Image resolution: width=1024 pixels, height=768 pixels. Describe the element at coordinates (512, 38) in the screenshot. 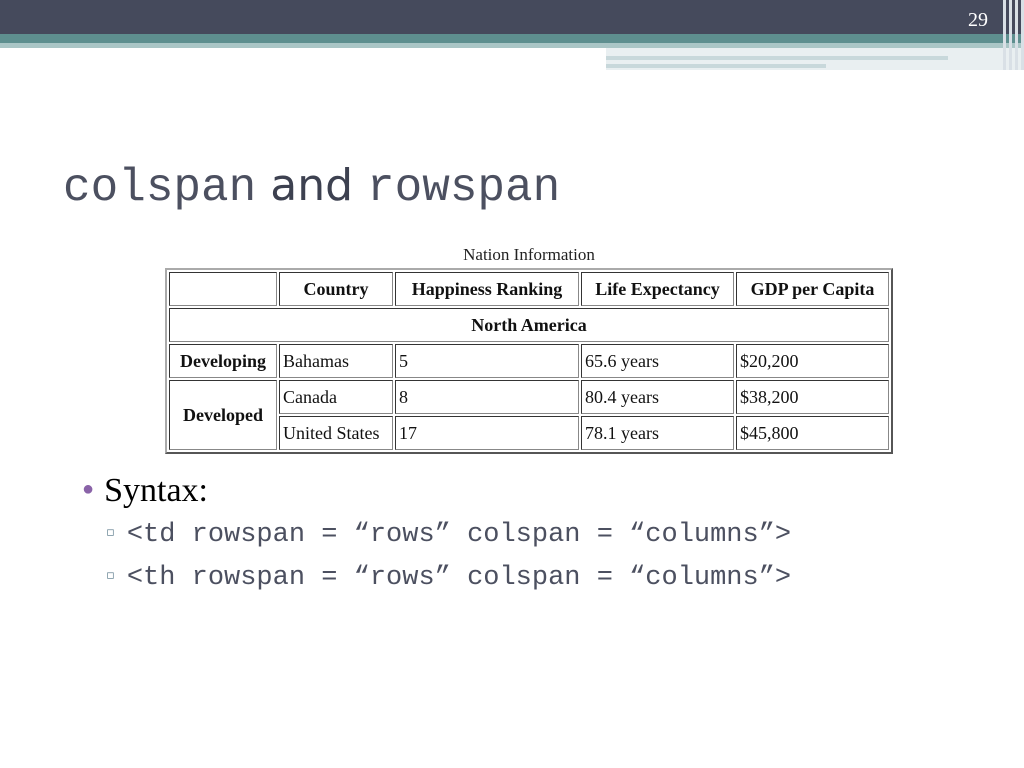

I see `header-accent-band` at that location.